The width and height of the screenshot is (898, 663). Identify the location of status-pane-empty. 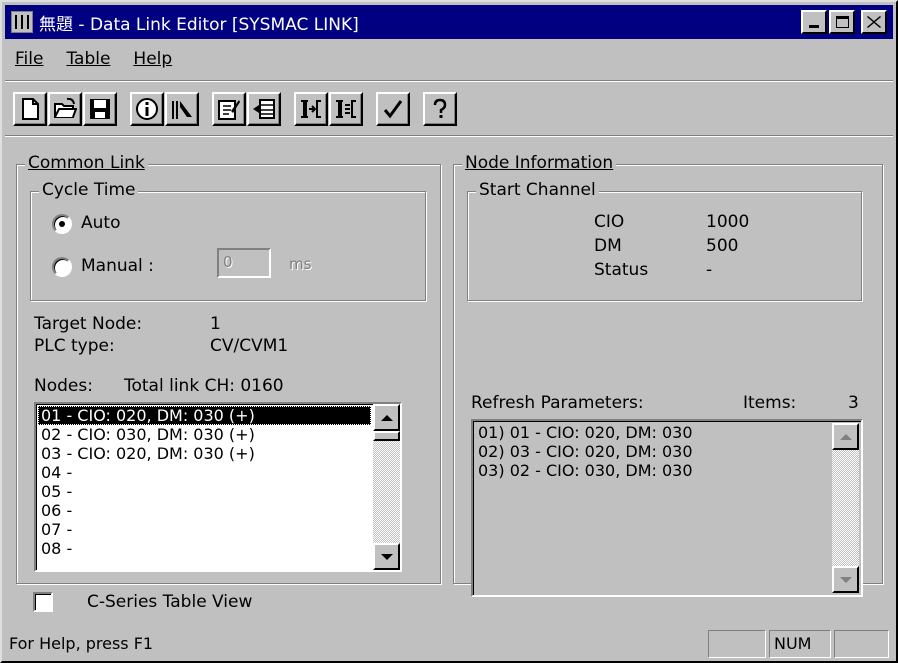
(737, 644).